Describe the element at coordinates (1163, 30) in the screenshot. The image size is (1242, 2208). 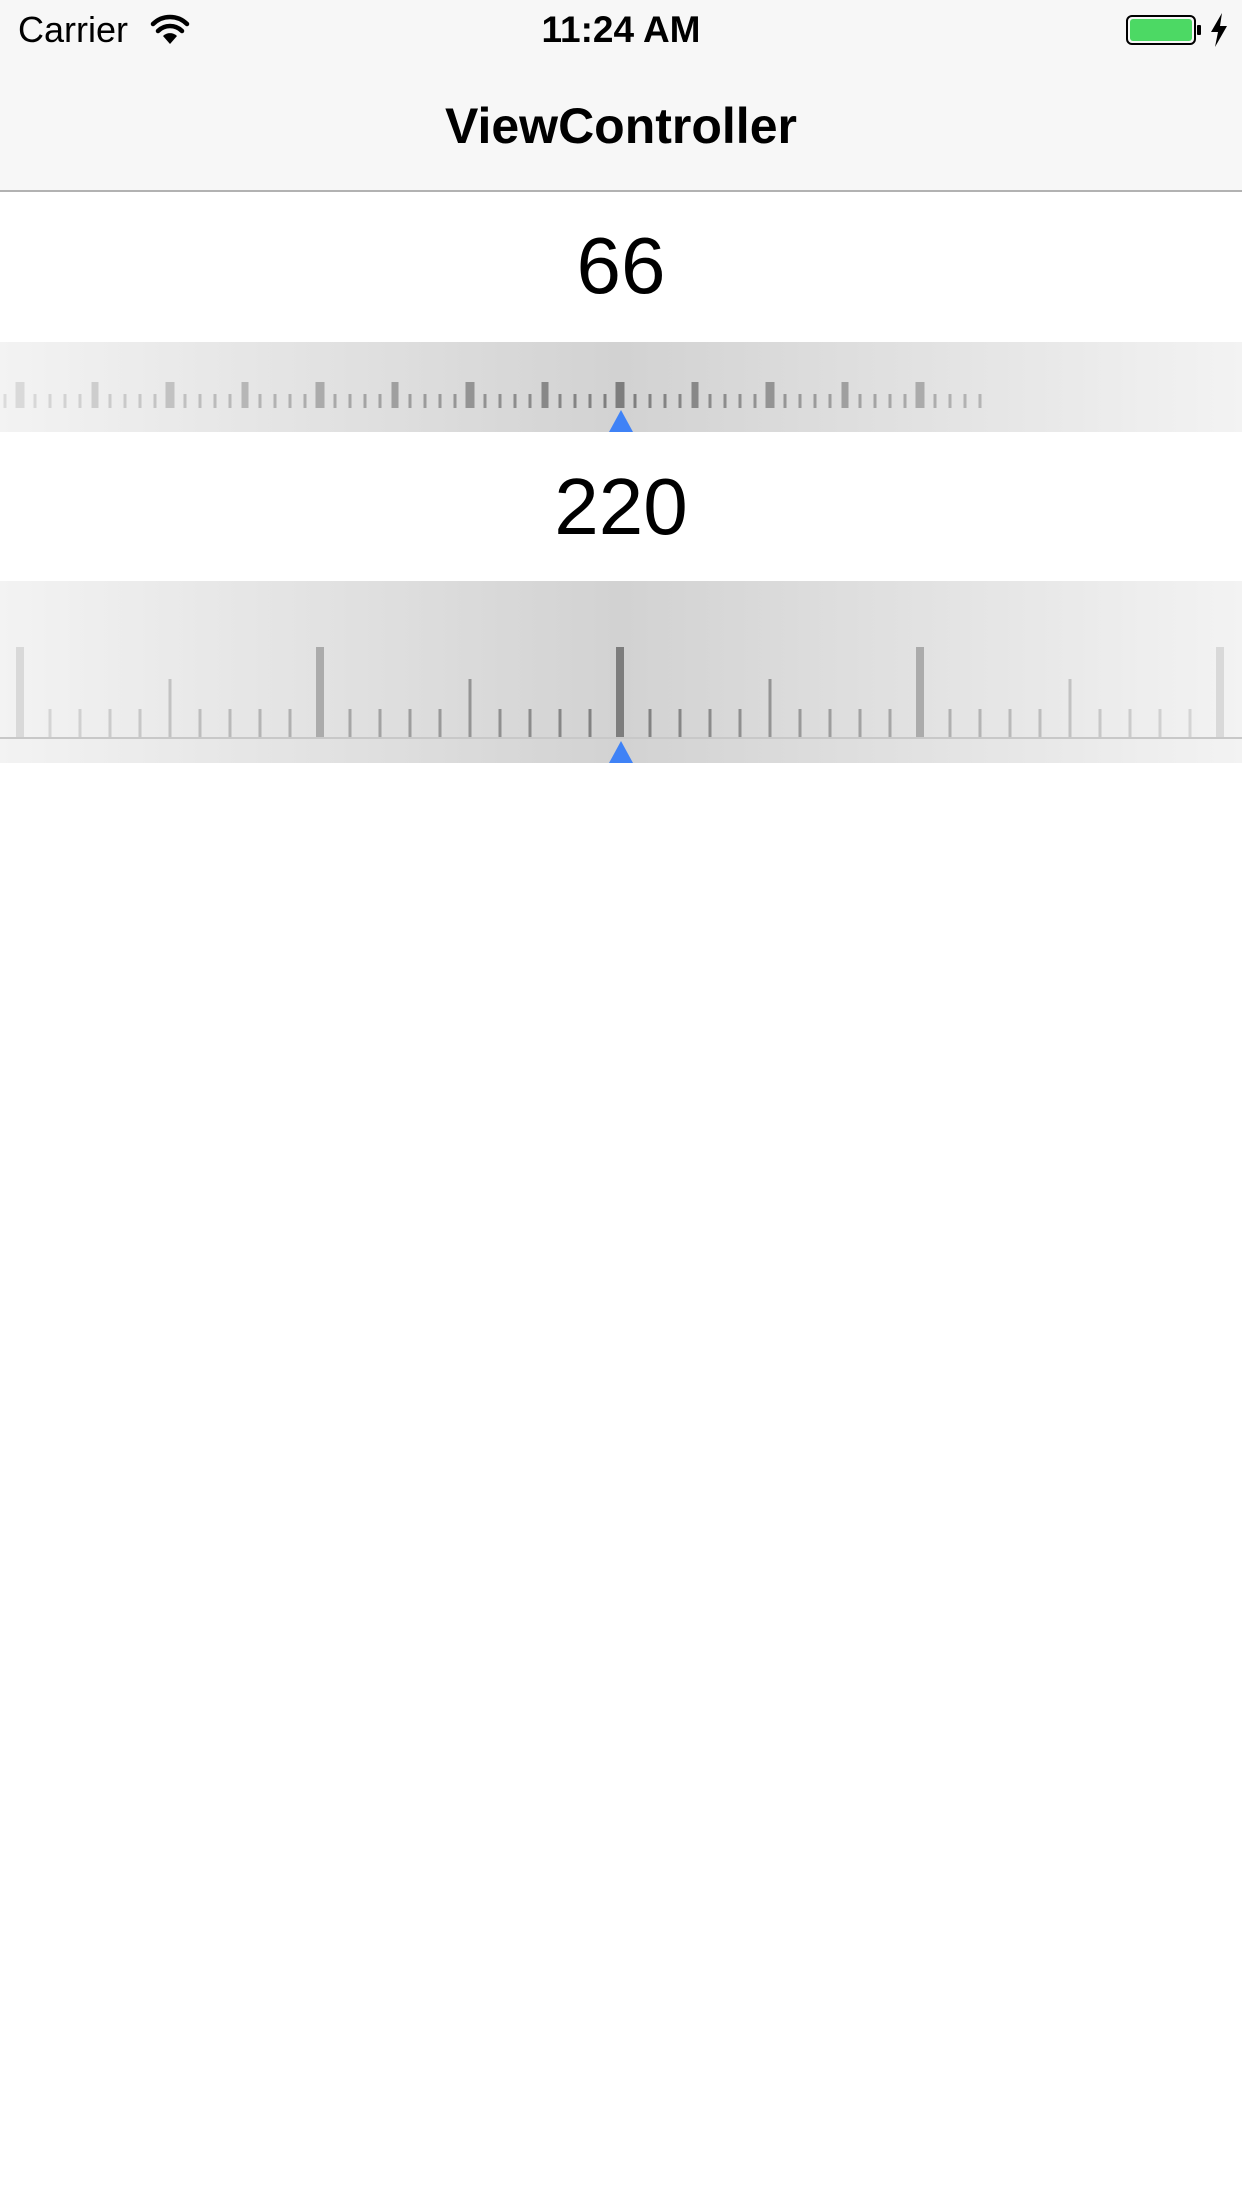
I see `battery-icon` at that location.